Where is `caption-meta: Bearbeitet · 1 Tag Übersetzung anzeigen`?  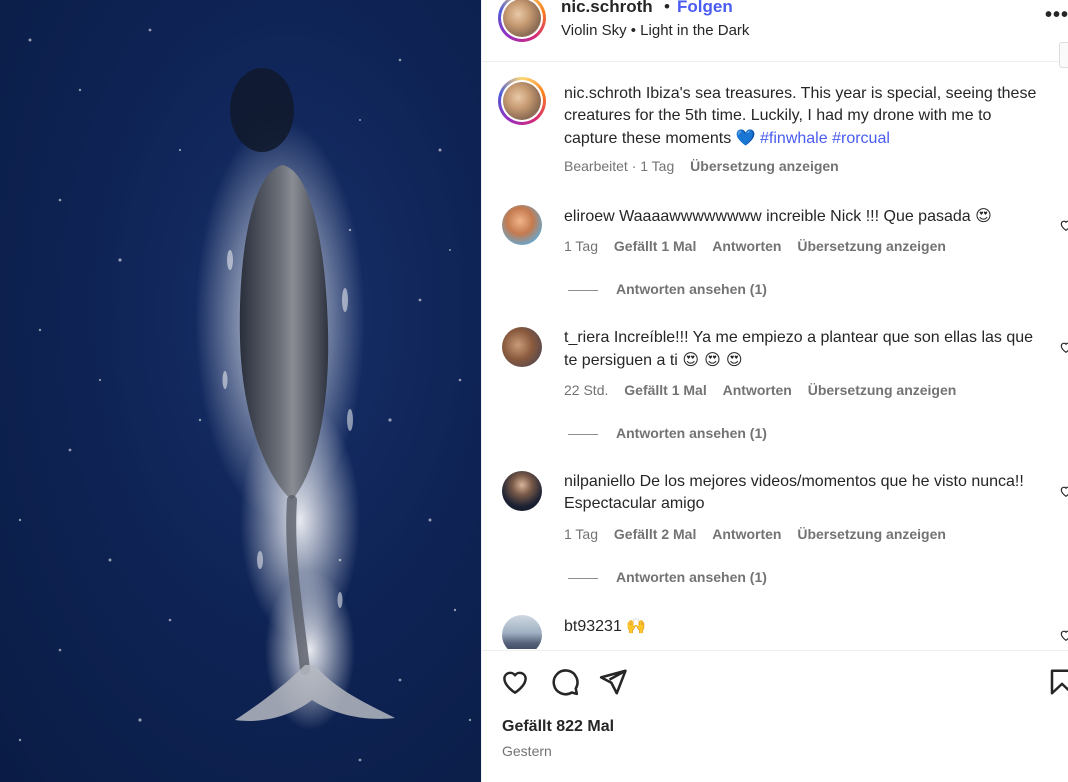 caption-meta: Bearbeitet · 1 Tag Übersetzung anzeigen is located at coordinates (707, 166).